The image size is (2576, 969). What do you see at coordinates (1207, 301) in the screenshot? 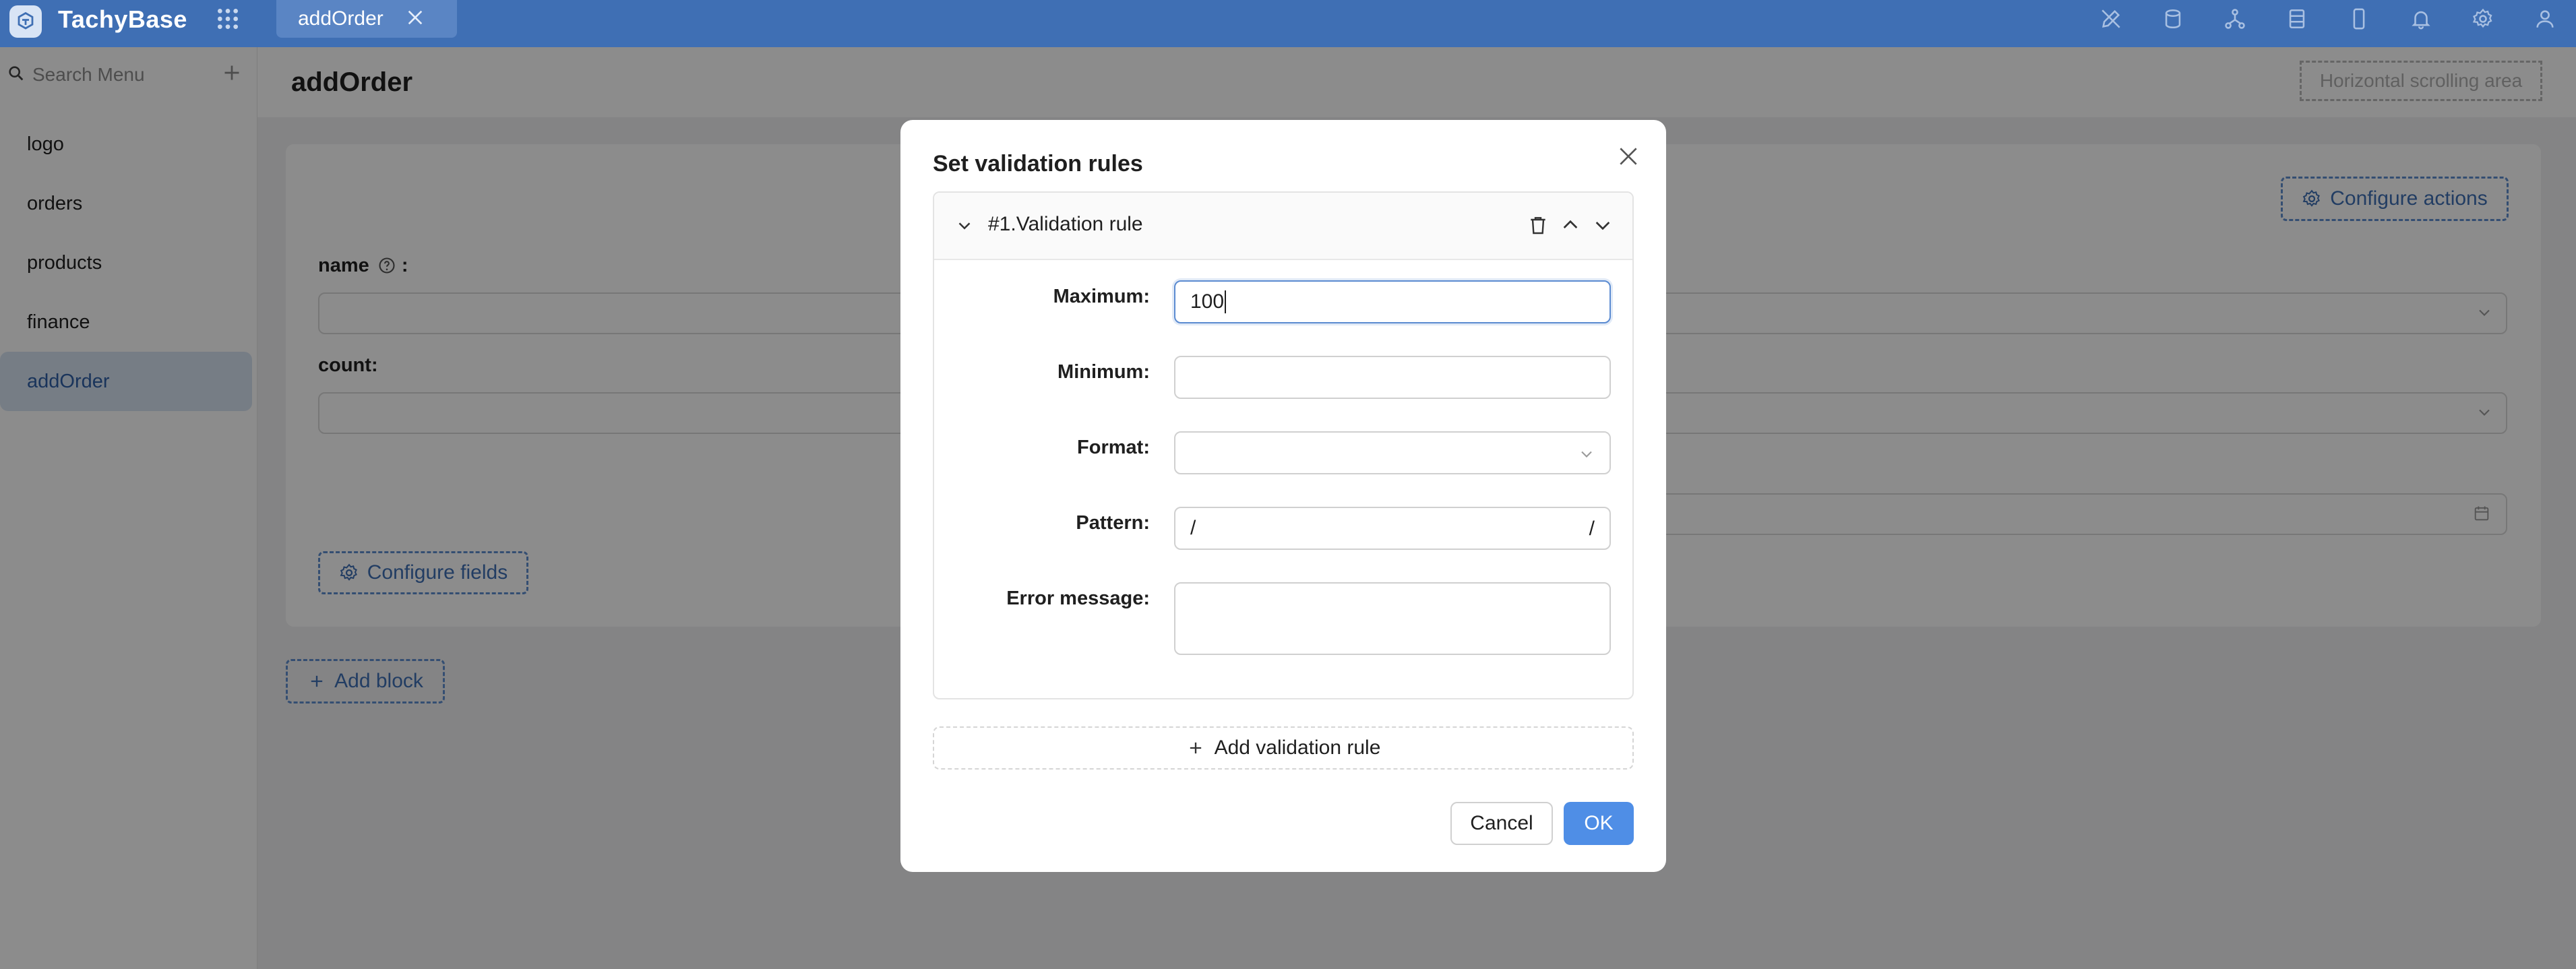
I see `maximum-value: 100` at bounding box center [1207, 301].